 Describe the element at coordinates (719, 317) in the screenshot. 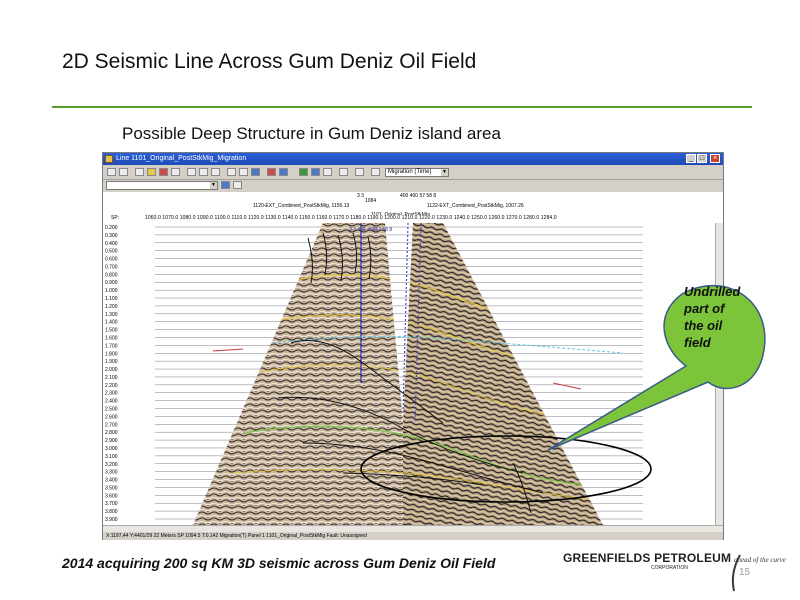

I see `callout-text: Undrilled part of the oil field` at that location.